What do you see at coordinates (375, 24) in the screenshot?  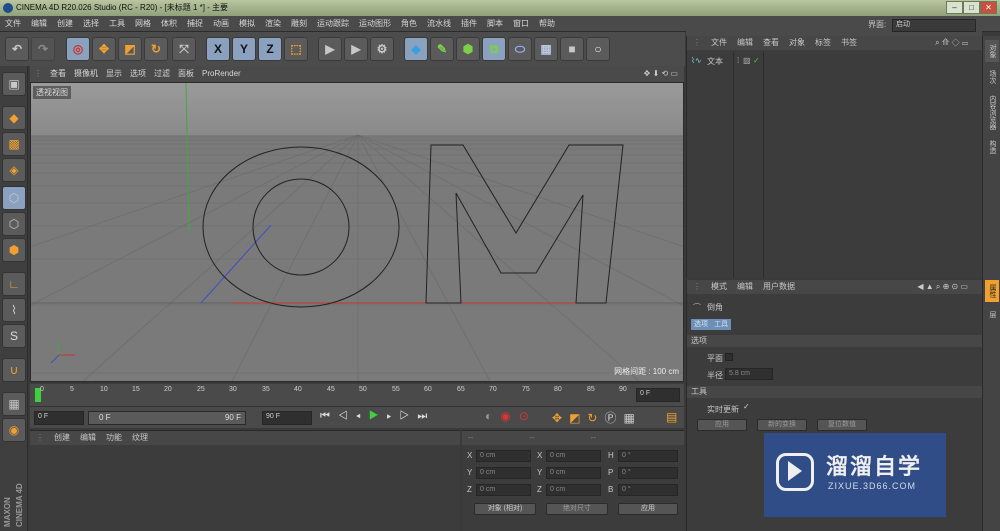 I see `menu-mograph: 运动图形` at bounding box center [375, 24].